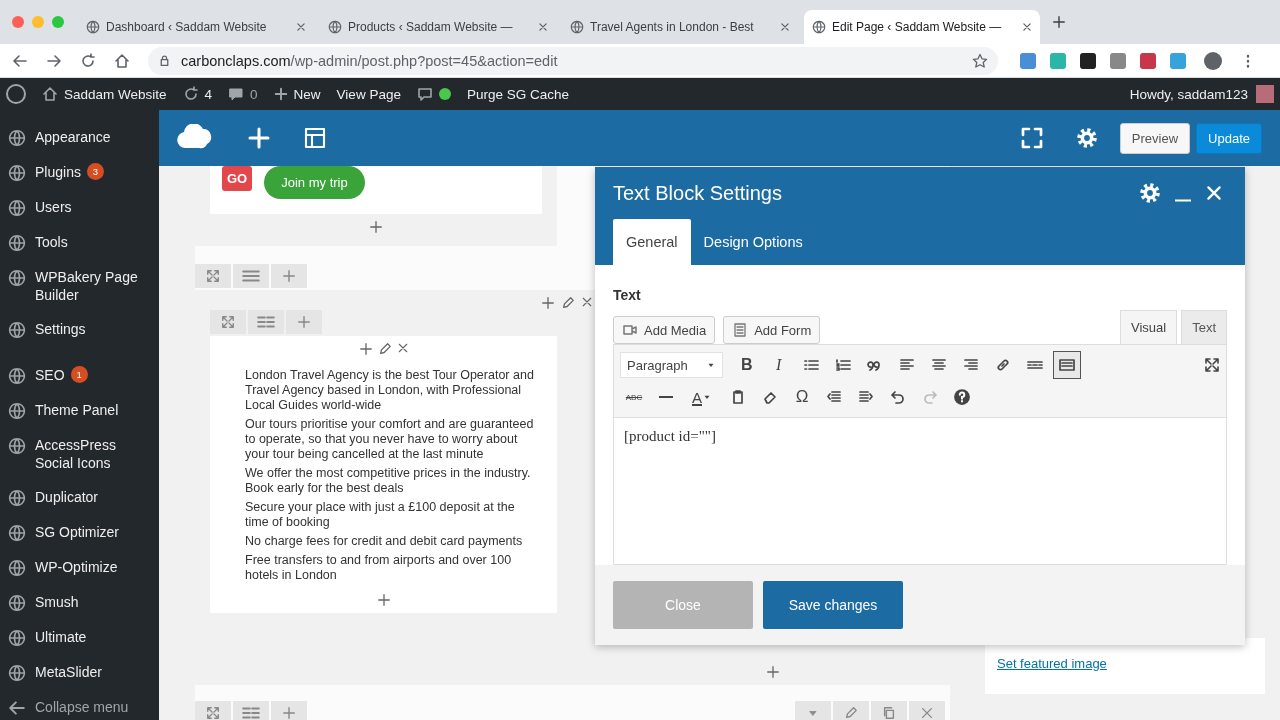  Describe the element at coordinates (1155, 138) in the screenshot. I see `preview-button: Preview` at that location.